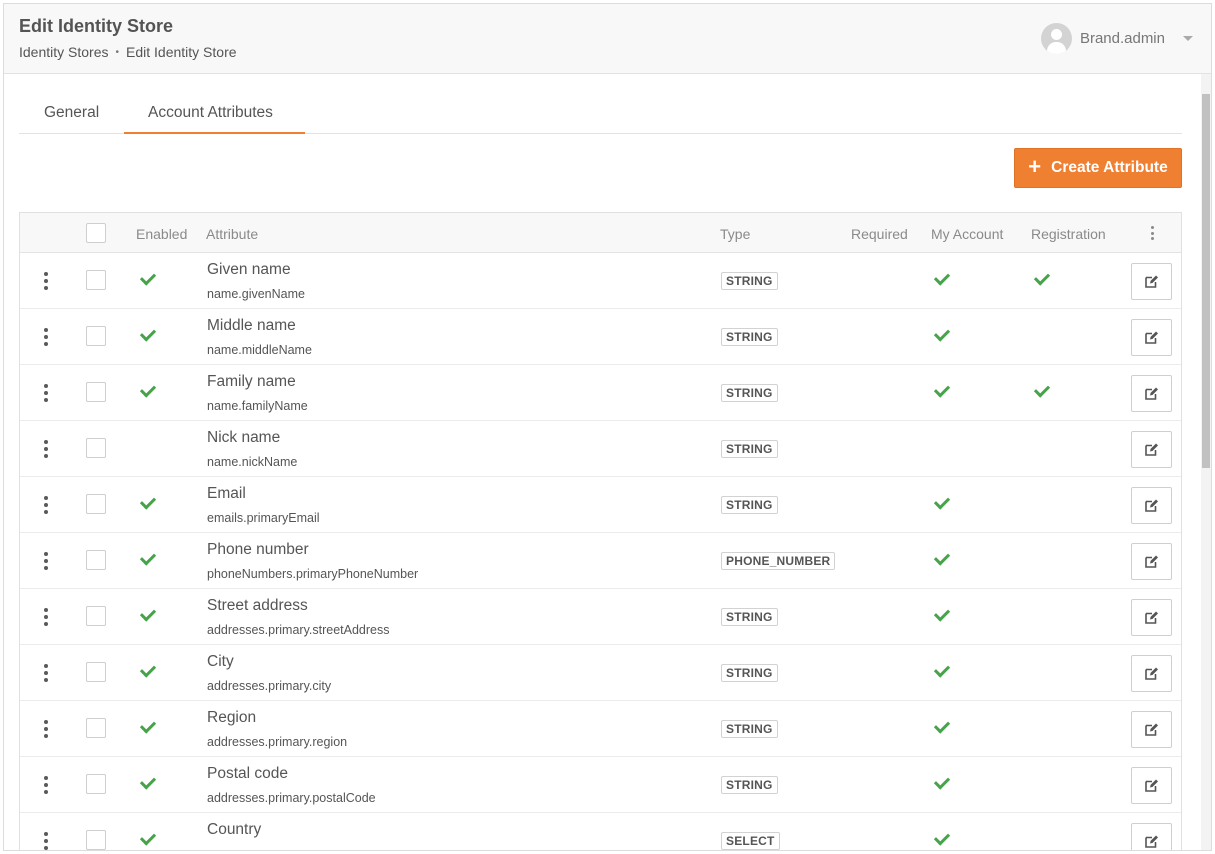 The width and height of the screenshot is (1215, 854). Describe the element at coordinates (1035, 166) in the screenshot. I see `plus-icon: +` at that location.